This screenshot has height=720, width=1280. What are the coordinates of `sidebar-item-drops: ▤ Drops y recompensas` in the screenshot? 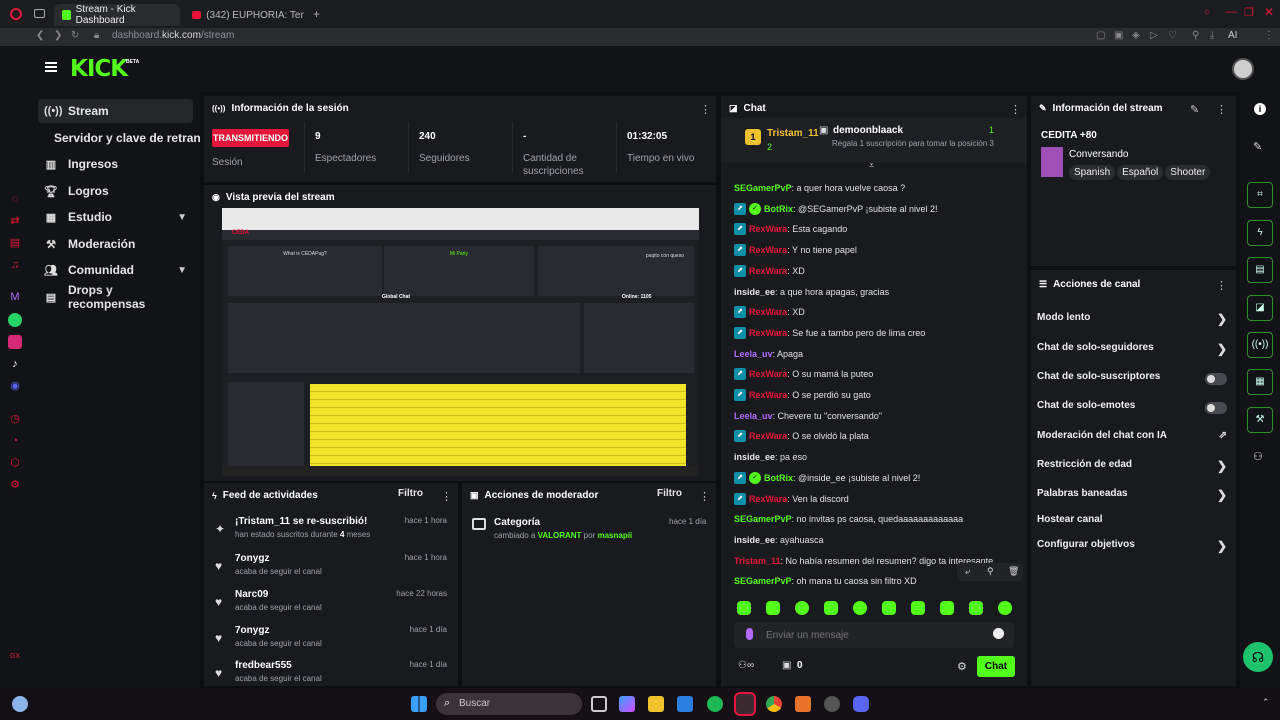 It's located at (115, 297).